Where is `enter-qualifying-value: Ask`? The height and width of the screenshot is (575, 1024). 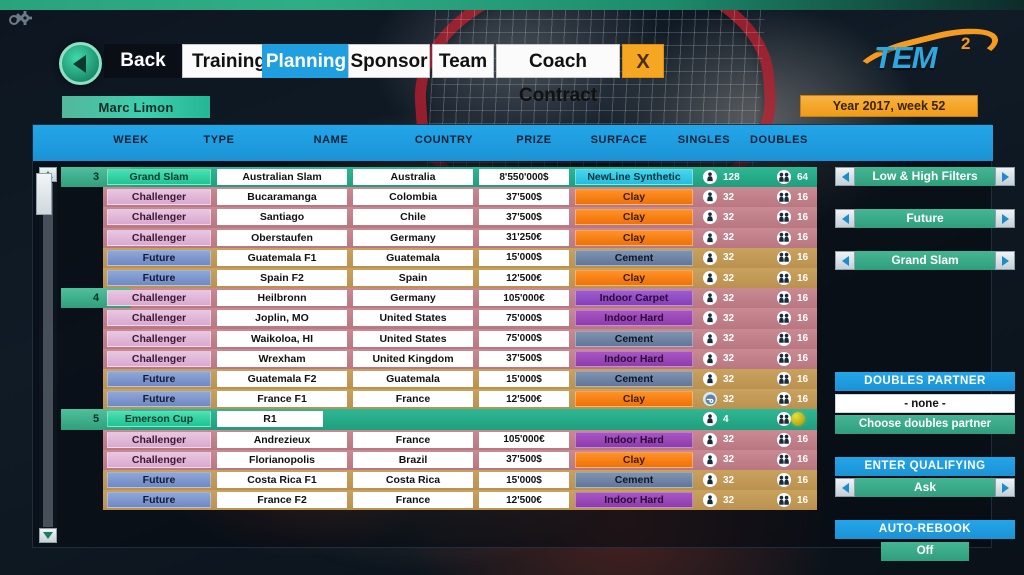
enter-qualifying-value: Ask is located at coordinates (925, 487).